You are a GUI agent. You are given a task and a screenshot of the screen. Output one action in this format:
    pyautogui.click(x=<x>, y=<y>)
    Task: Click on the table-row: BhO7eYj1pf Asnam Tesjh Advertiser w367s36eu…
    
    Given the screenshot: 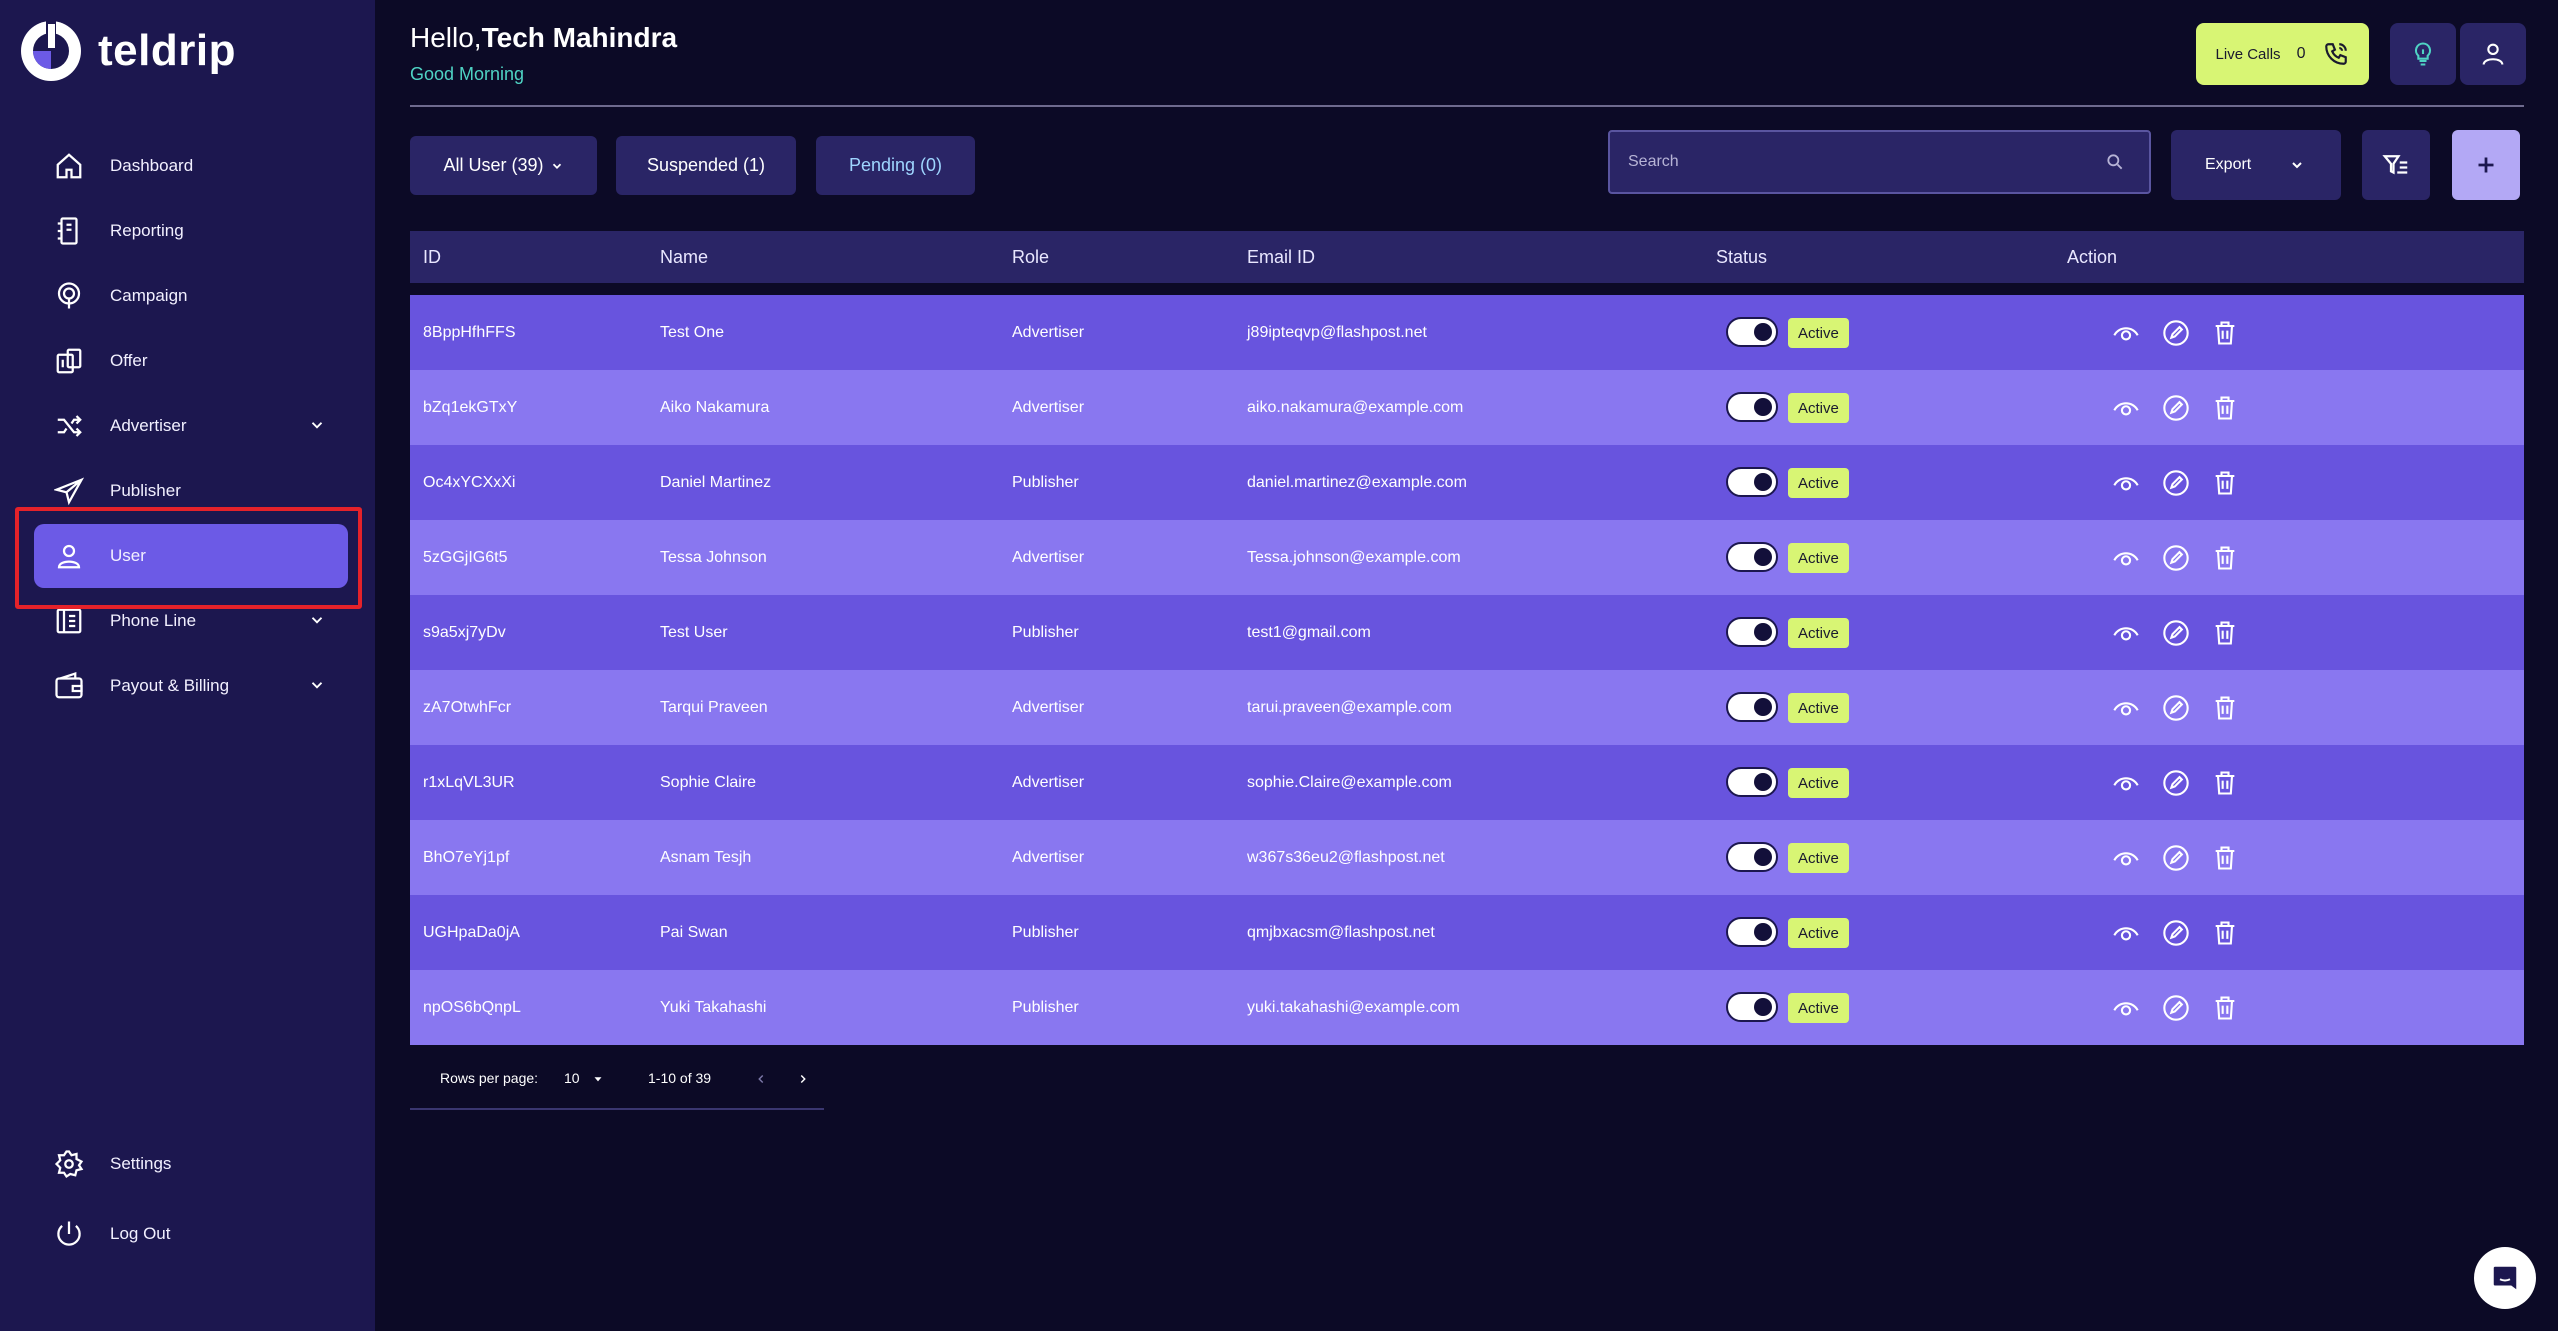 What is the action you would take?
    pyautogui.click(x=1467, y=857)
    